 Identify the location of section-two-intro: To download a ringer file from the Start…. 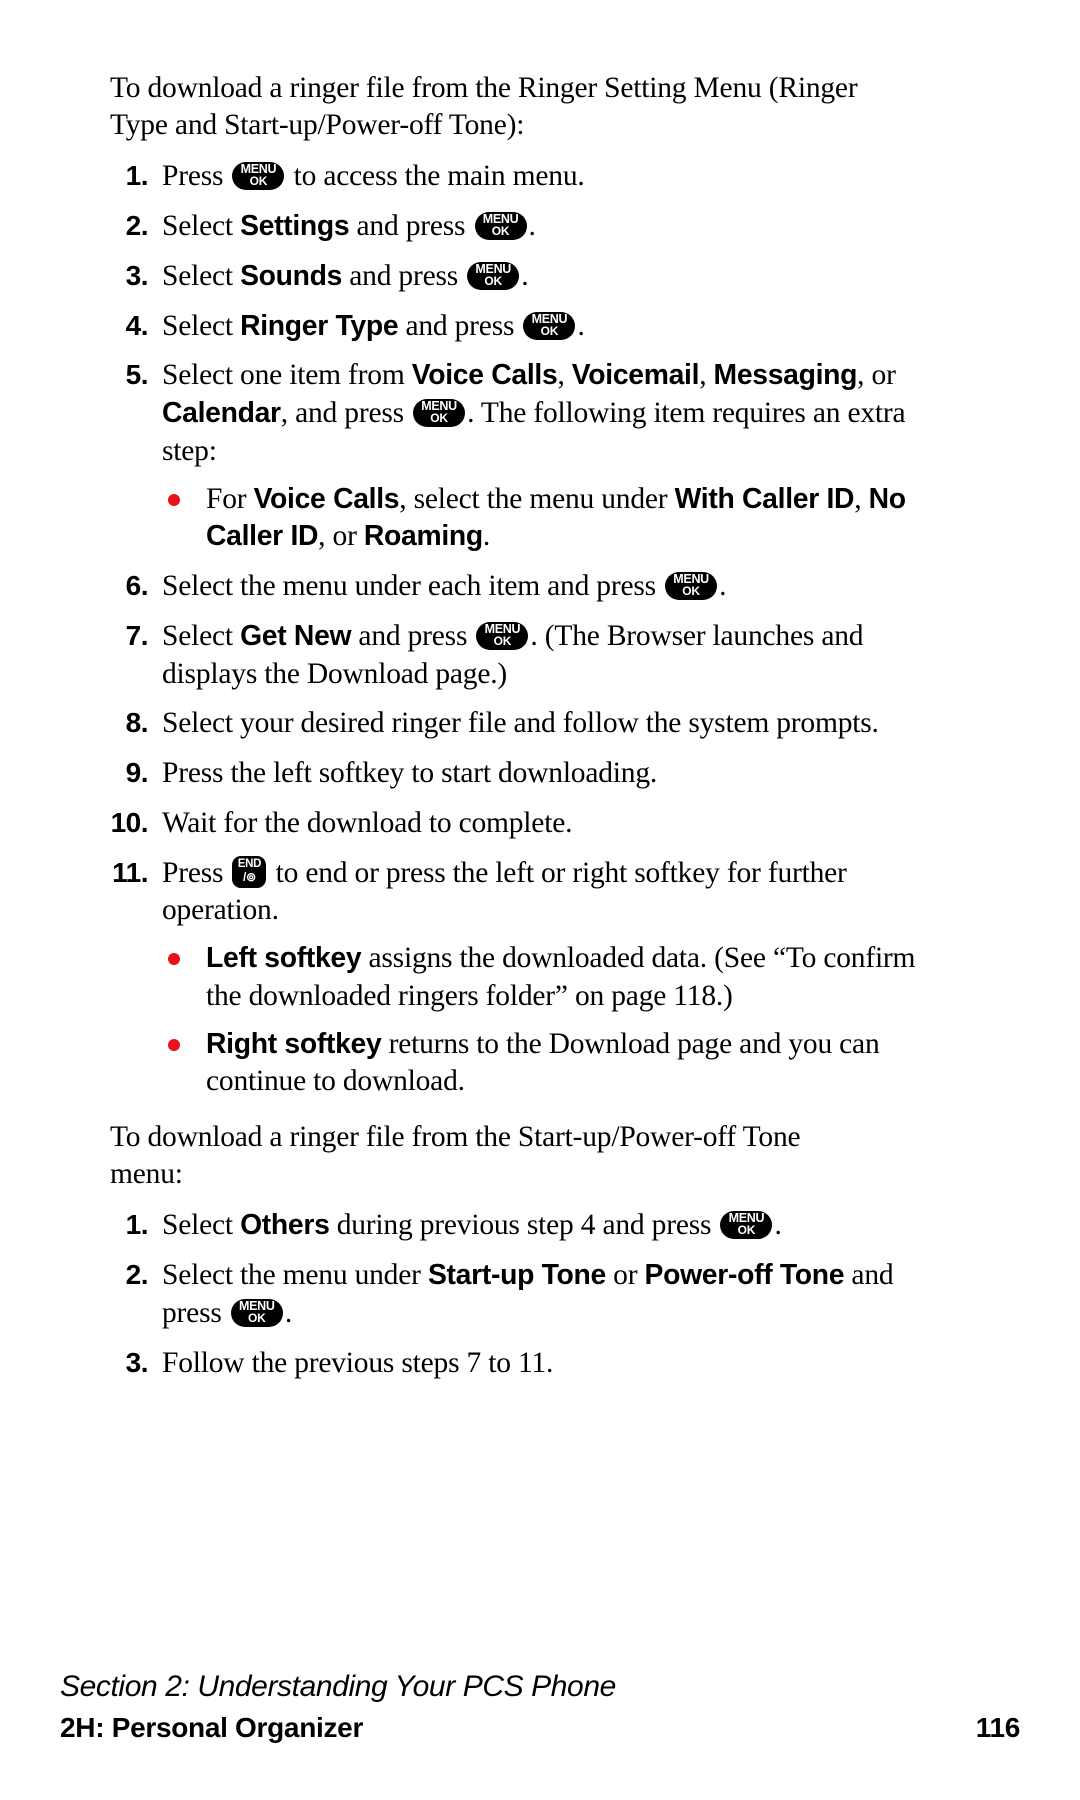
(455, 1156).